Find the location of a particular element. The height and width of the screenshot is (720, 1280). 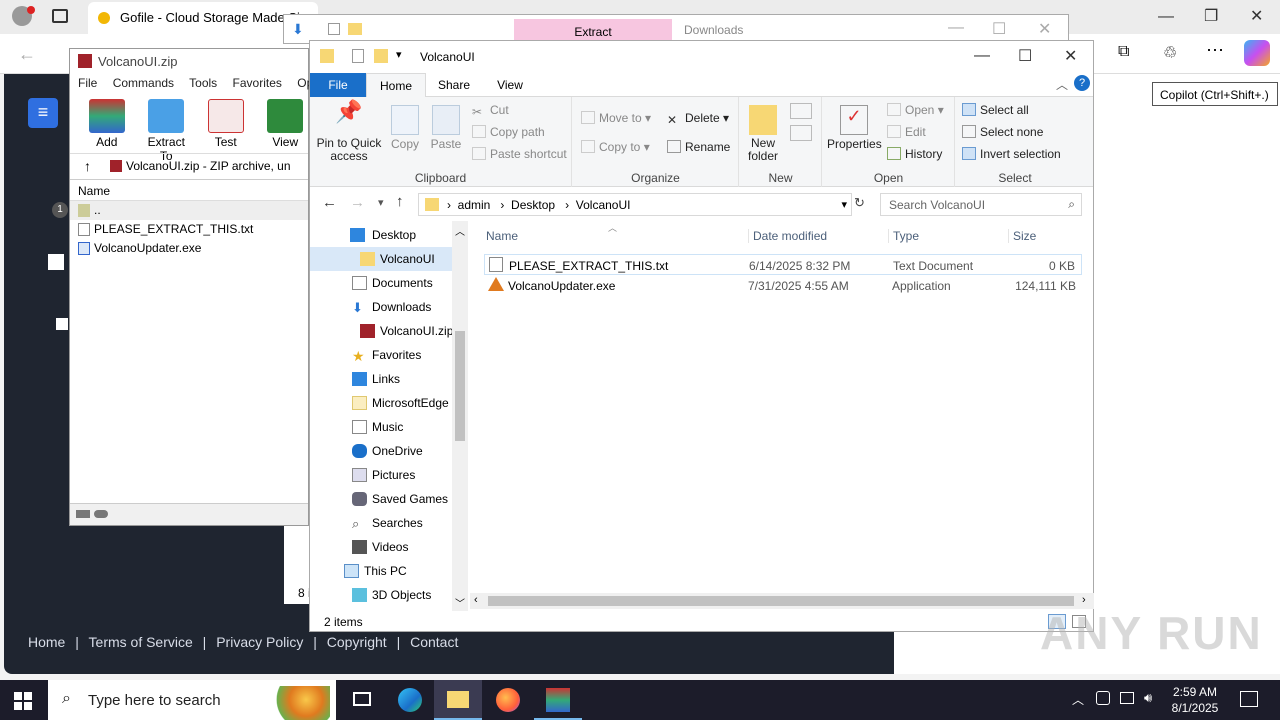

nav-item-music: Music is located at coordinates (381, 427).